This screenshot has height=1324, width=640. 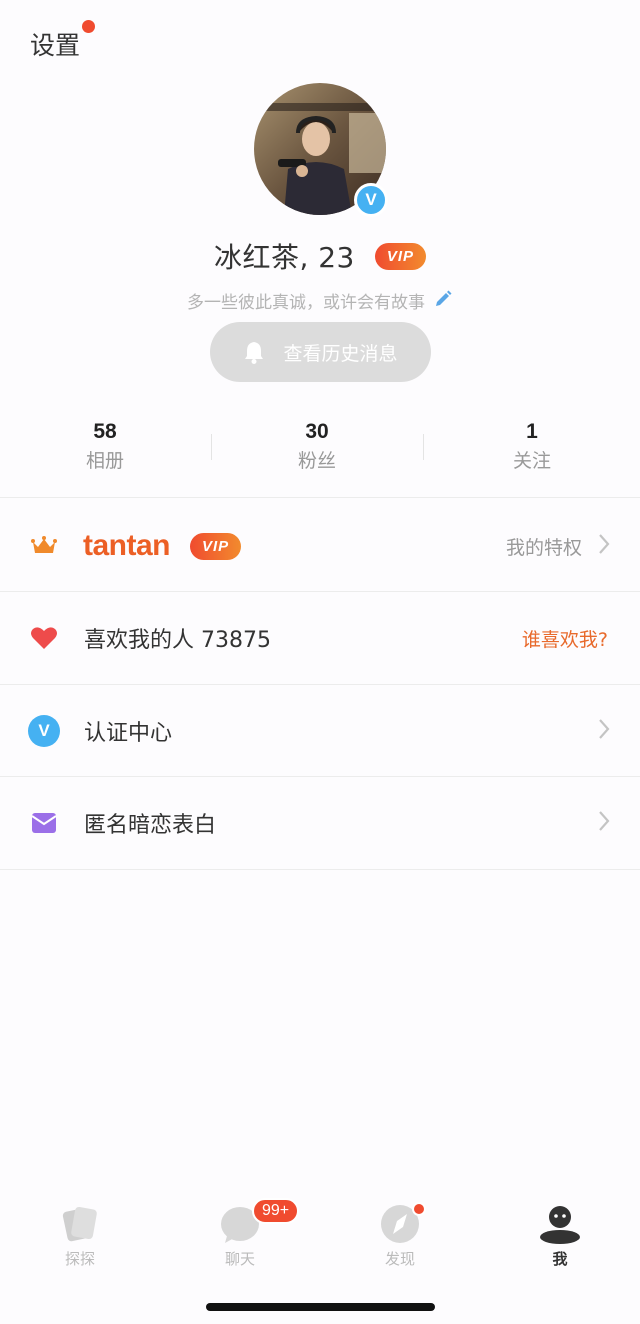 I want to click on chat-icon: 99+, so click(x=250, y=1221).